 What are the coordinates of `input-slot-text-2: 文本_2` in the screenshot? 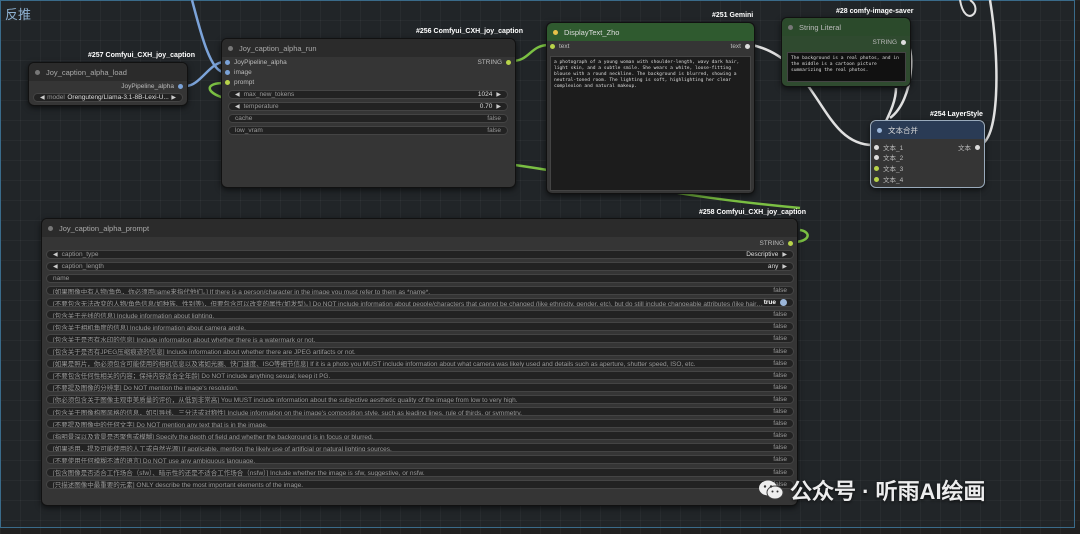 It's located at (888, 157).